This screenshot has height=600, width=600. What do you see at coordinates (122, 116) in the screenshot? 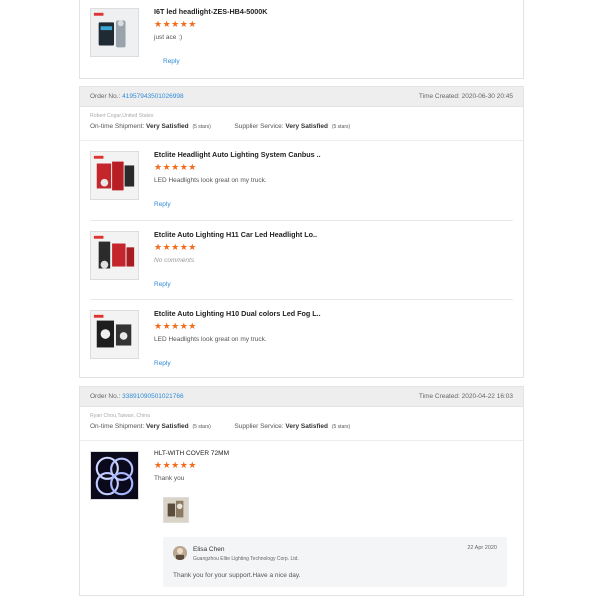
I see `buyer-name: Robert Cogar,United States` at bounding box center [122, 116].